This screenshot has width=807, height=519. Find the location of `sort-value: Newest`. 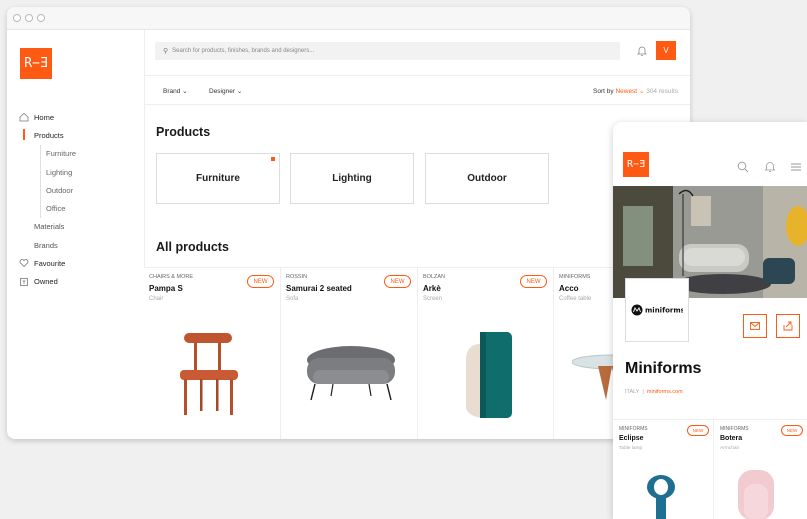

sort-value: Newest is located at coordinates (626, 91).